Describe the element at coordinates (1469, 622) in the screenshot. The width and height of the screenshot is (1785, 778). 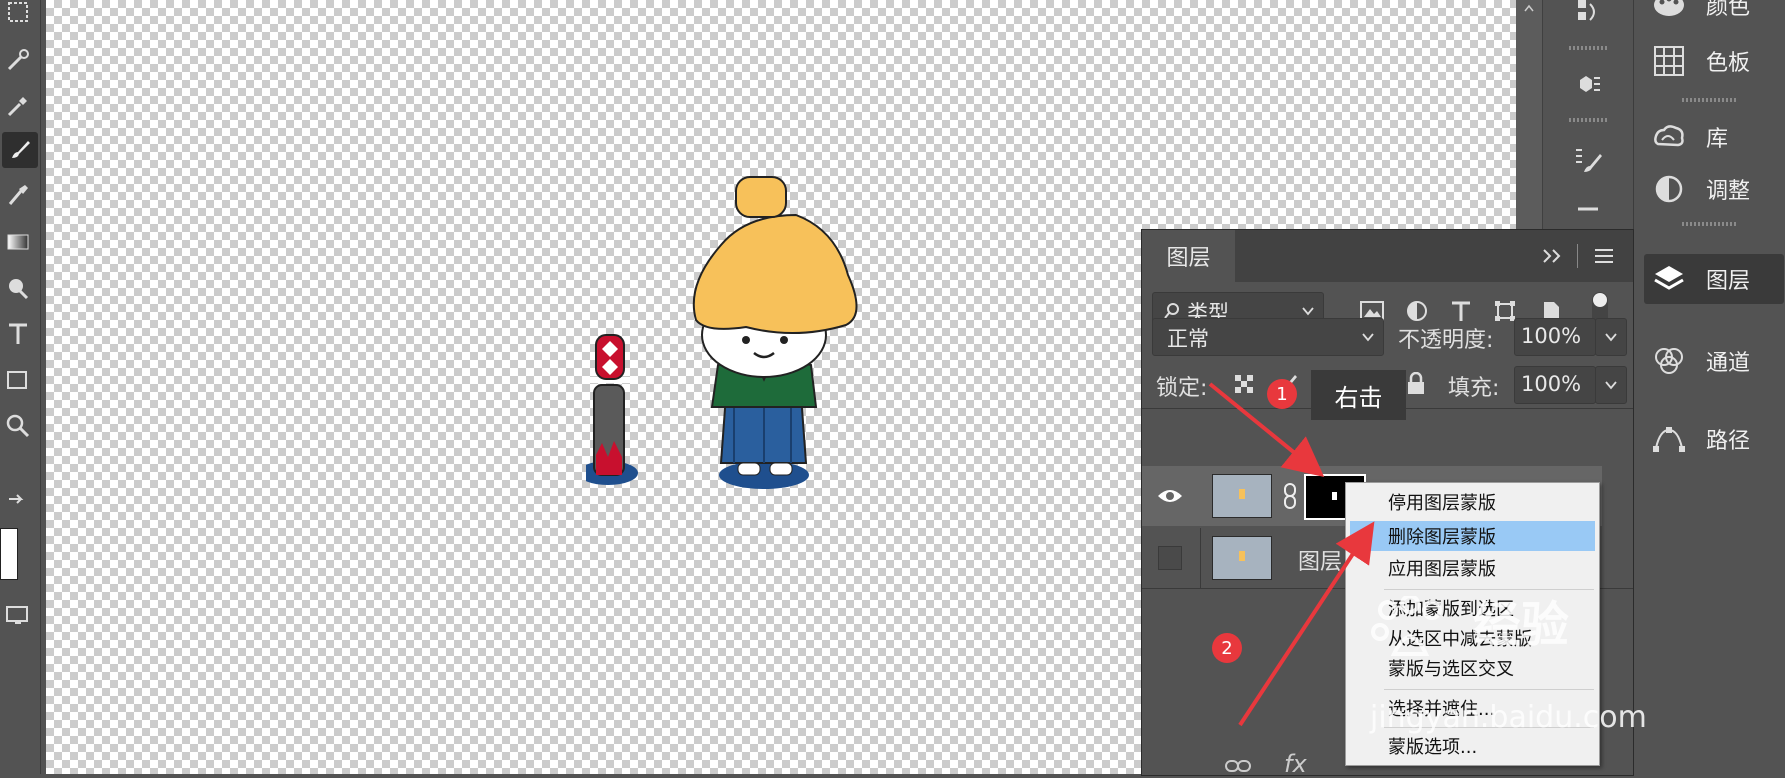
I see `watermark-brand: 经验` at that location.